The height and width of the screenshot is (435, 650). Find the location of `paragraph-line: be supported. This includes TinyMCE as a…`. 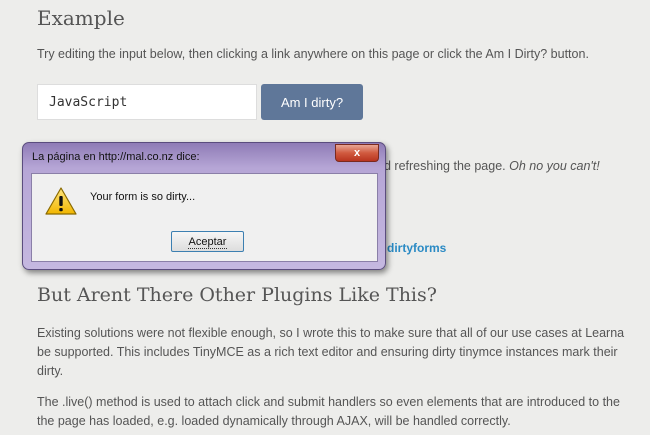

paragraph-line: be supported. This includes TinyMCE as a… is located at coordinates (327, 352).